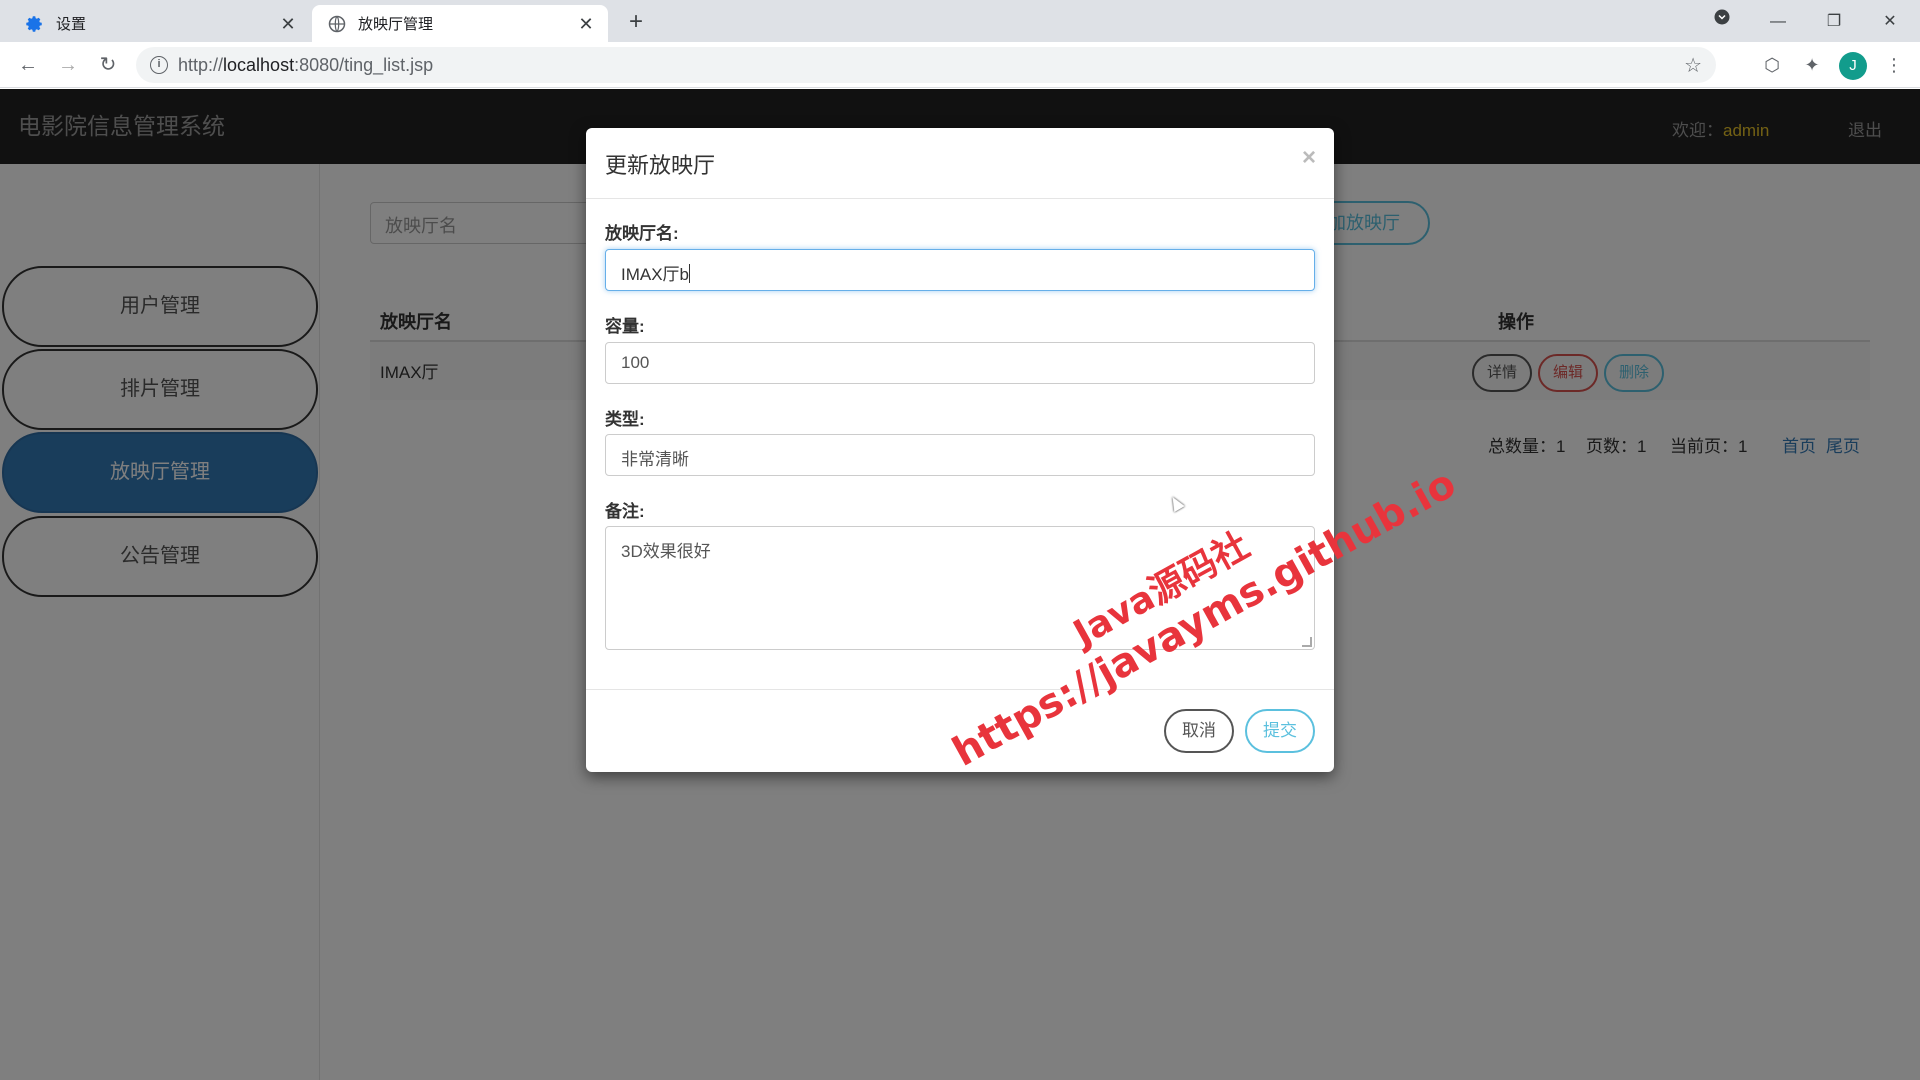 The height and width of the screenshot is (1080, 1920). Describe the element at coordinates (1722, 22) in the screenshot. I see `tab-search-icon` at that location.